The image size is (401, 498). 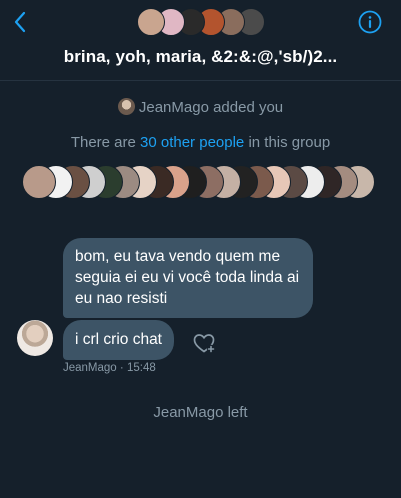 What do you see at coordinates (35, 338) in the screenshot?
I see `sender-avatar` at bounding box center [35, 338].